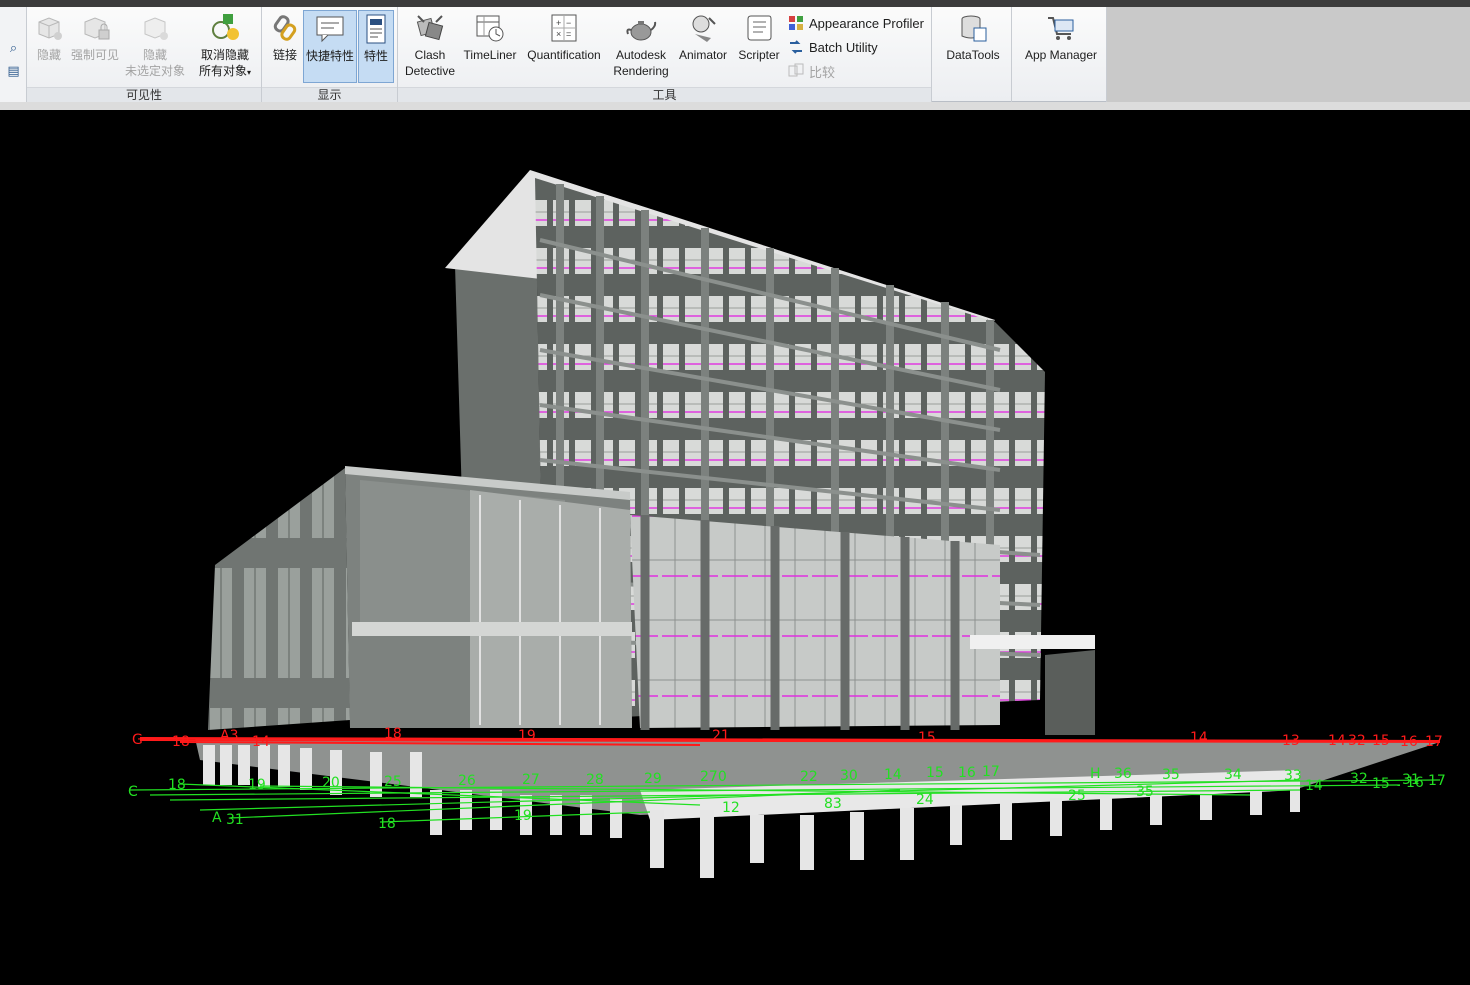  Describe the element at coordinates (641, 31) in the screenshot. I see `teapot-icon` at that location.